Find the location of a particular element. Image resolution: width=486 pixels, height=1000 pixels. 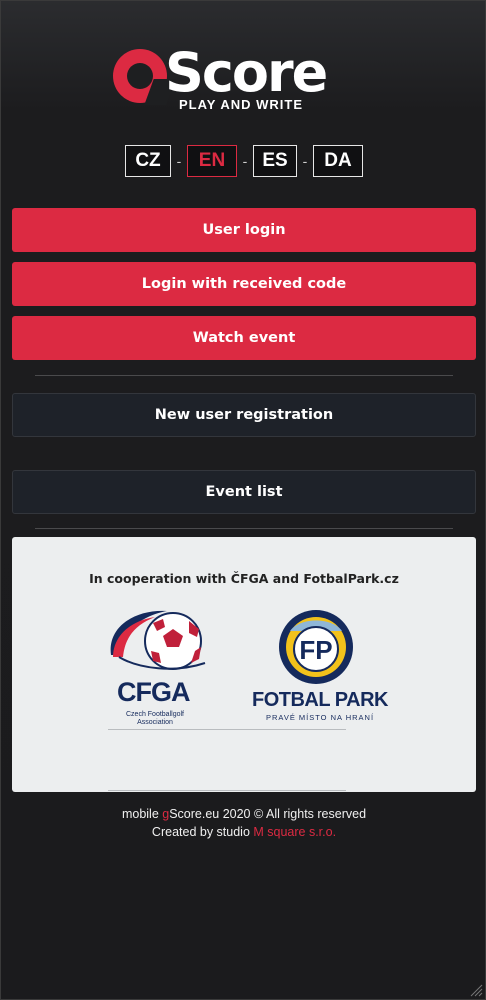

copyright-text: Score.eu 2020 © All rights reserved is located at coordinates (268, 814).